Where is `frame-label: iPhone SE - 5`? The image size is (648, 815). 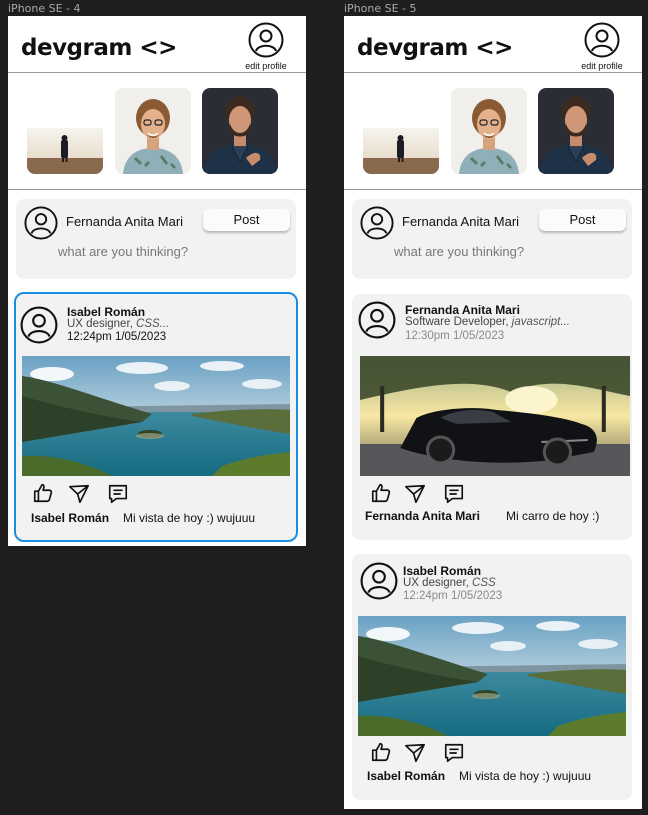 frame-label: iPhone SE - 5 is located at coordinates (380, 8).